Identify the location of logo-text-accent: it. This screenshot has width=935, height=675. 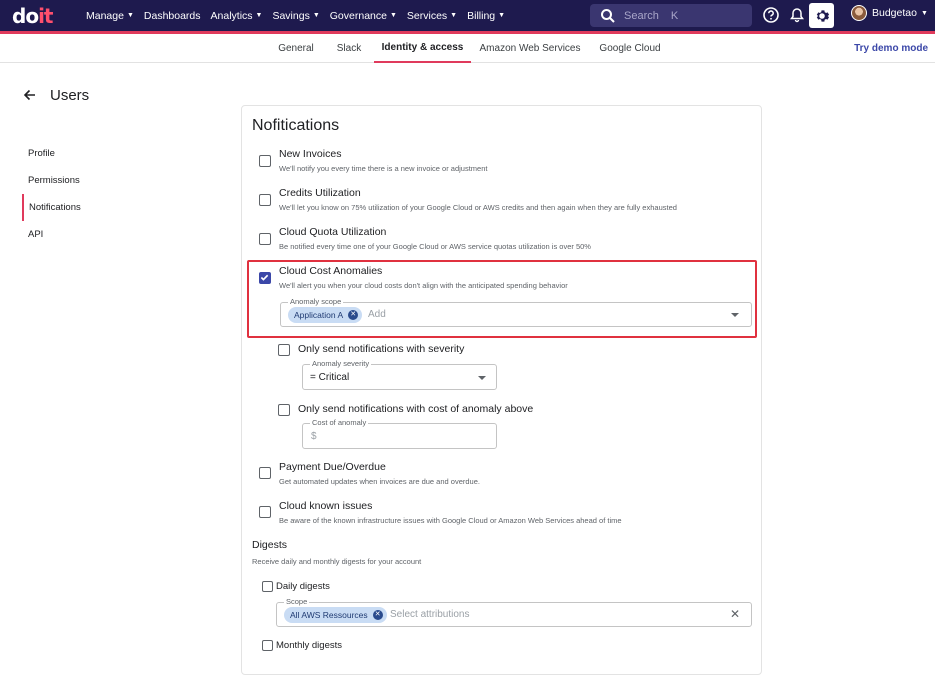
(45, 16).